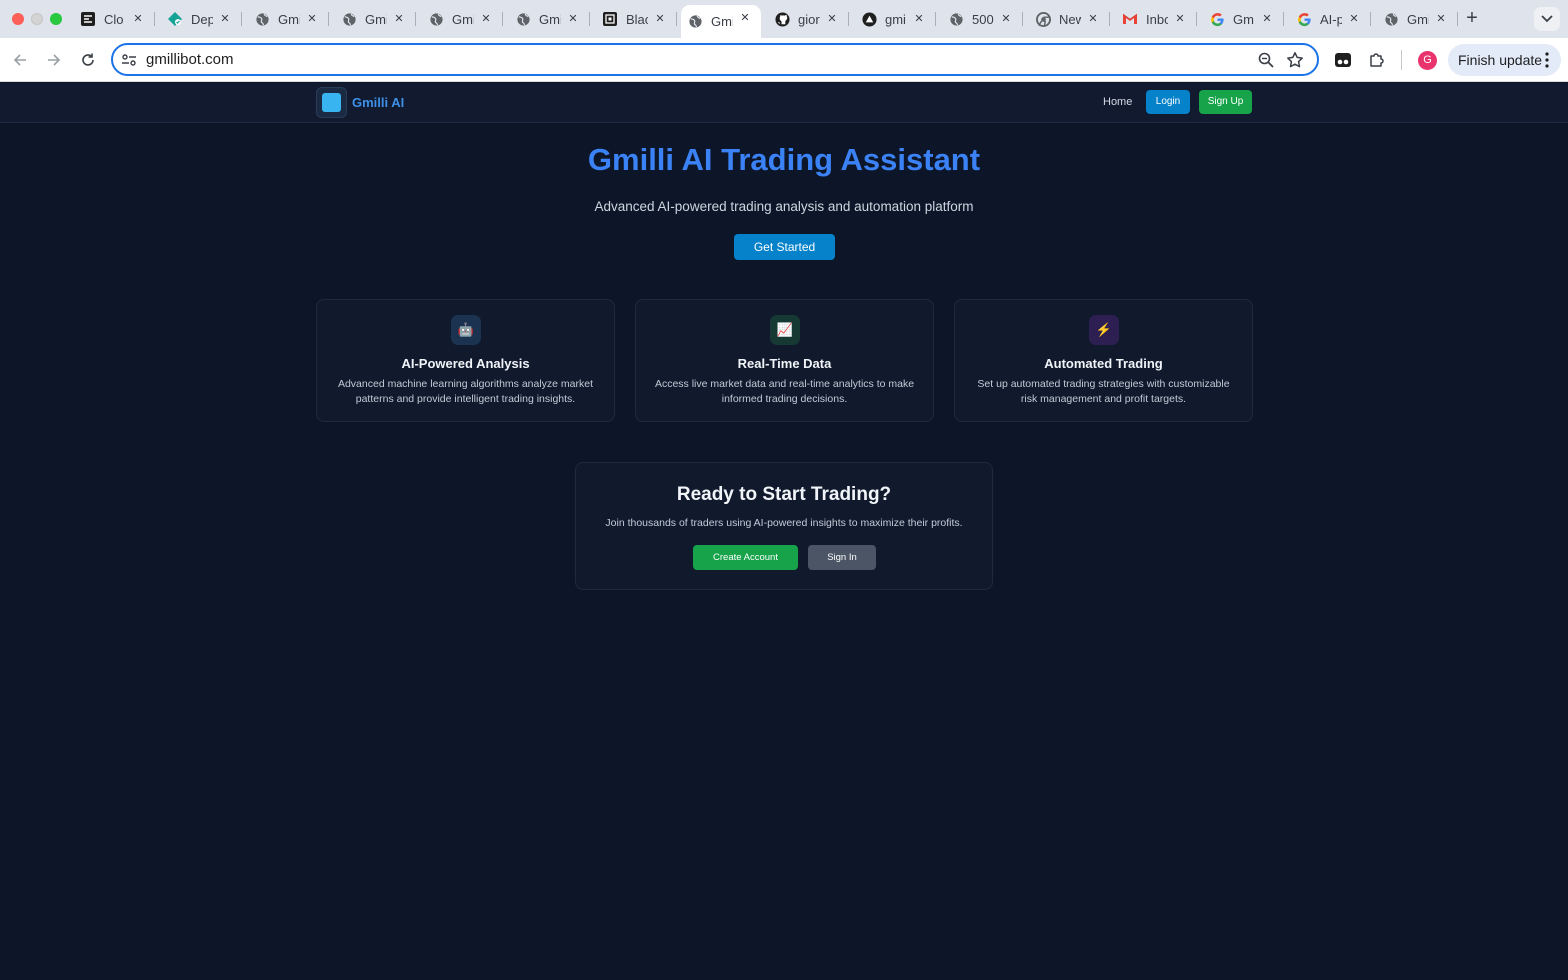 The height and width of the screenshot is (980, 1568). Describe the element at coordinates (37, 19) in the screenshot. I see `minimize-window-button` at that location.